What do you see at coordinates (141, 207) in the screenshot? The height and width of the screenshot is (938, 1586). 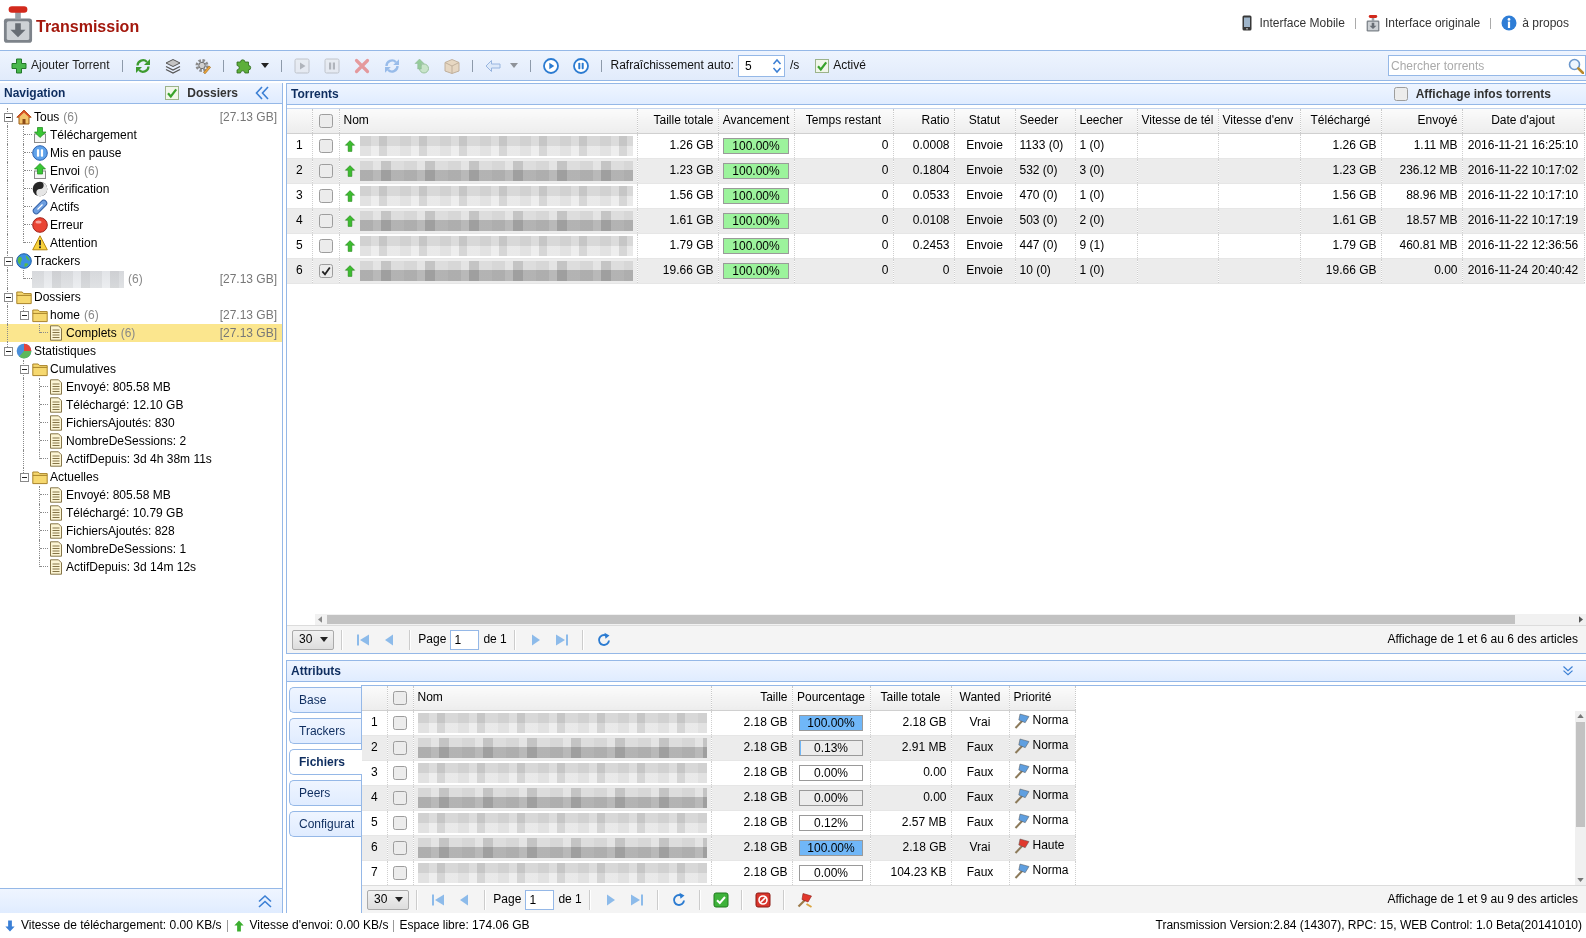 I see `tree-item: Actifs` at bounding box center [141, 207].